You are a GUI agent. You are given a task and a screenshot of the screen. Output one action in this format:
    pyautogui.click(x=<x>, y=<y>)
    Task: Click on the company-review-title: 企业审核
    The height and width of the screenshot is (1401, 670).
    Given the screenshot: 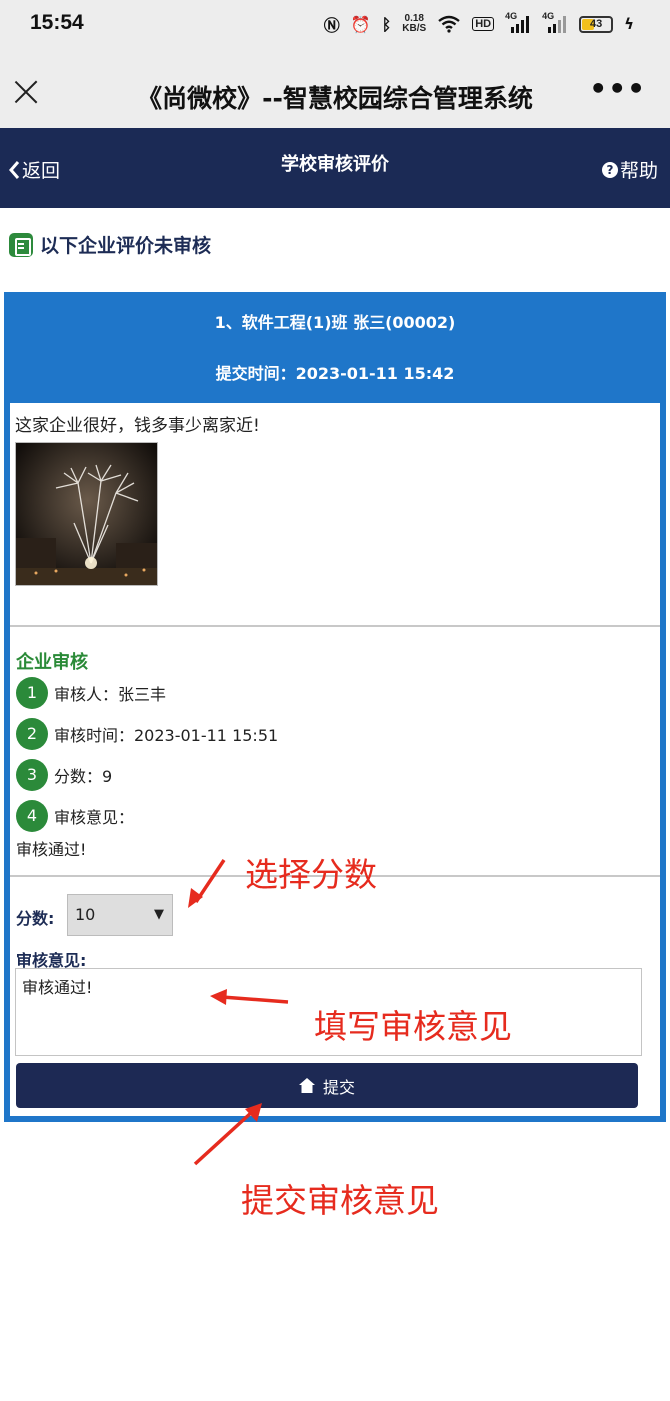 What is the action you would take?
    pyautogui.click(x=52, y=662)
    